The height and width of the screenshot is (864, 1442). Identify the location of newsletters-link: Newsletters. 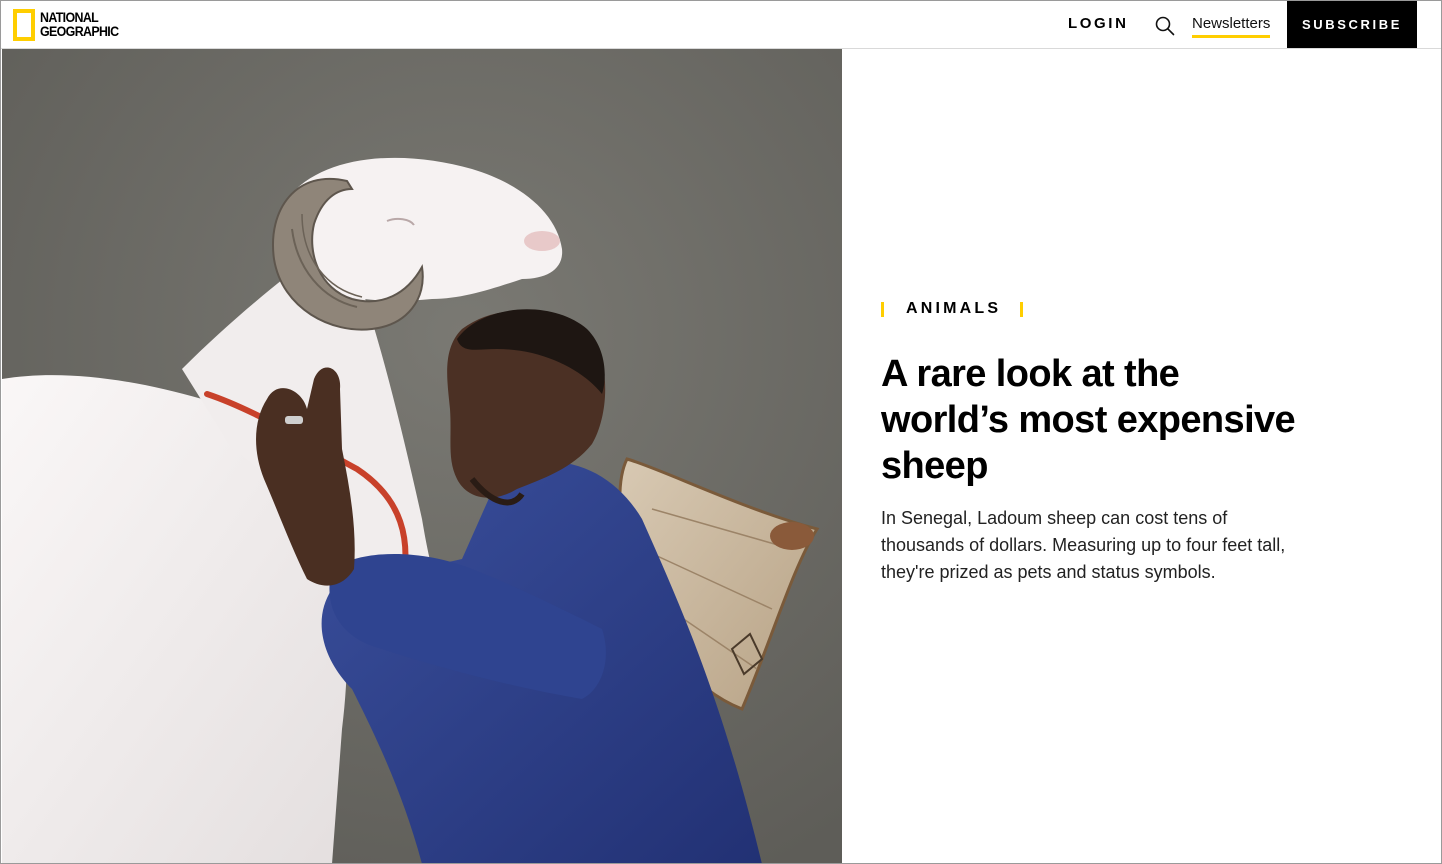
(1231, 26).